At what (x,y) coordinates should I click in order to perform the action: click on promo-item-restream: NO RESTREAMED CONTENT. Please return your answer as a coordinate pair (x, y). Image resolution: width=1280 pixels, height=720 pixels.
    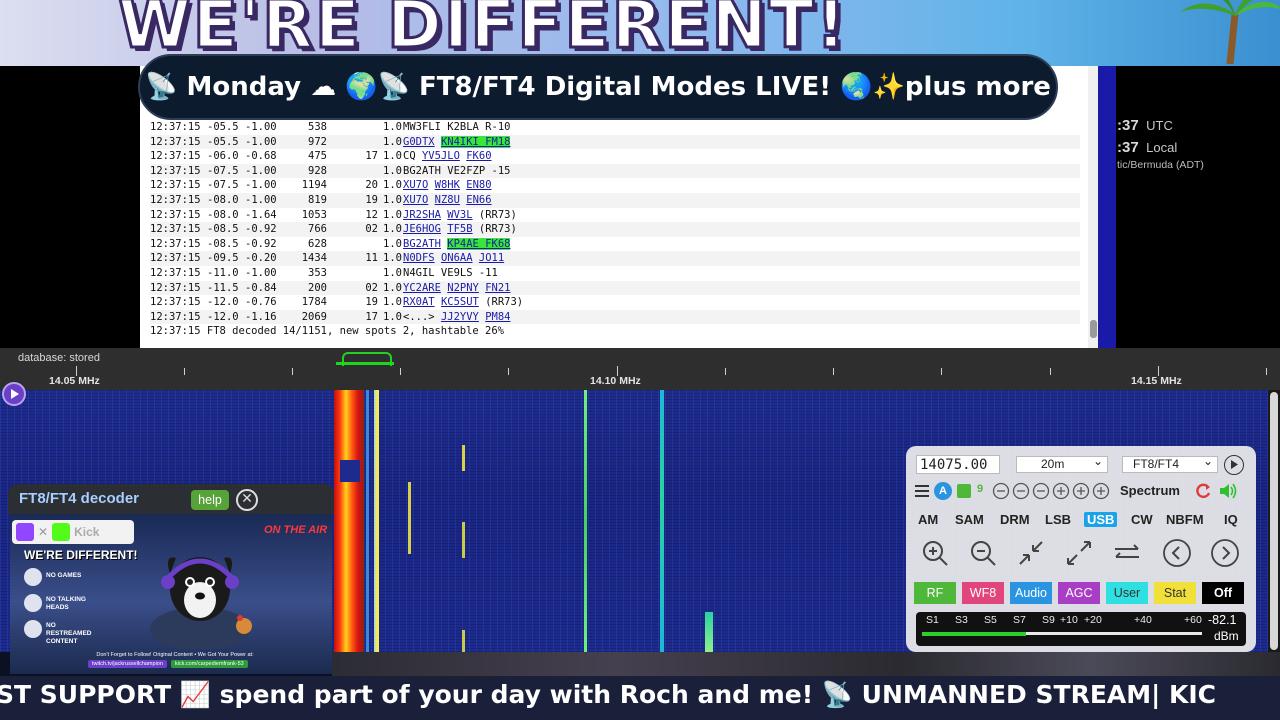
    Looking at the image, I should click on (69, 633).